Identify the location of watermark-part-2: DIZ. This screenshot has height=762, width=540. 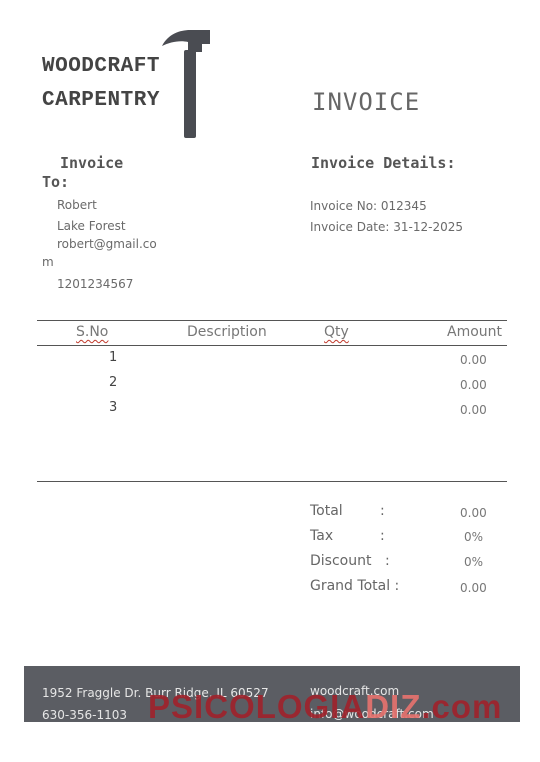
(393, 706).